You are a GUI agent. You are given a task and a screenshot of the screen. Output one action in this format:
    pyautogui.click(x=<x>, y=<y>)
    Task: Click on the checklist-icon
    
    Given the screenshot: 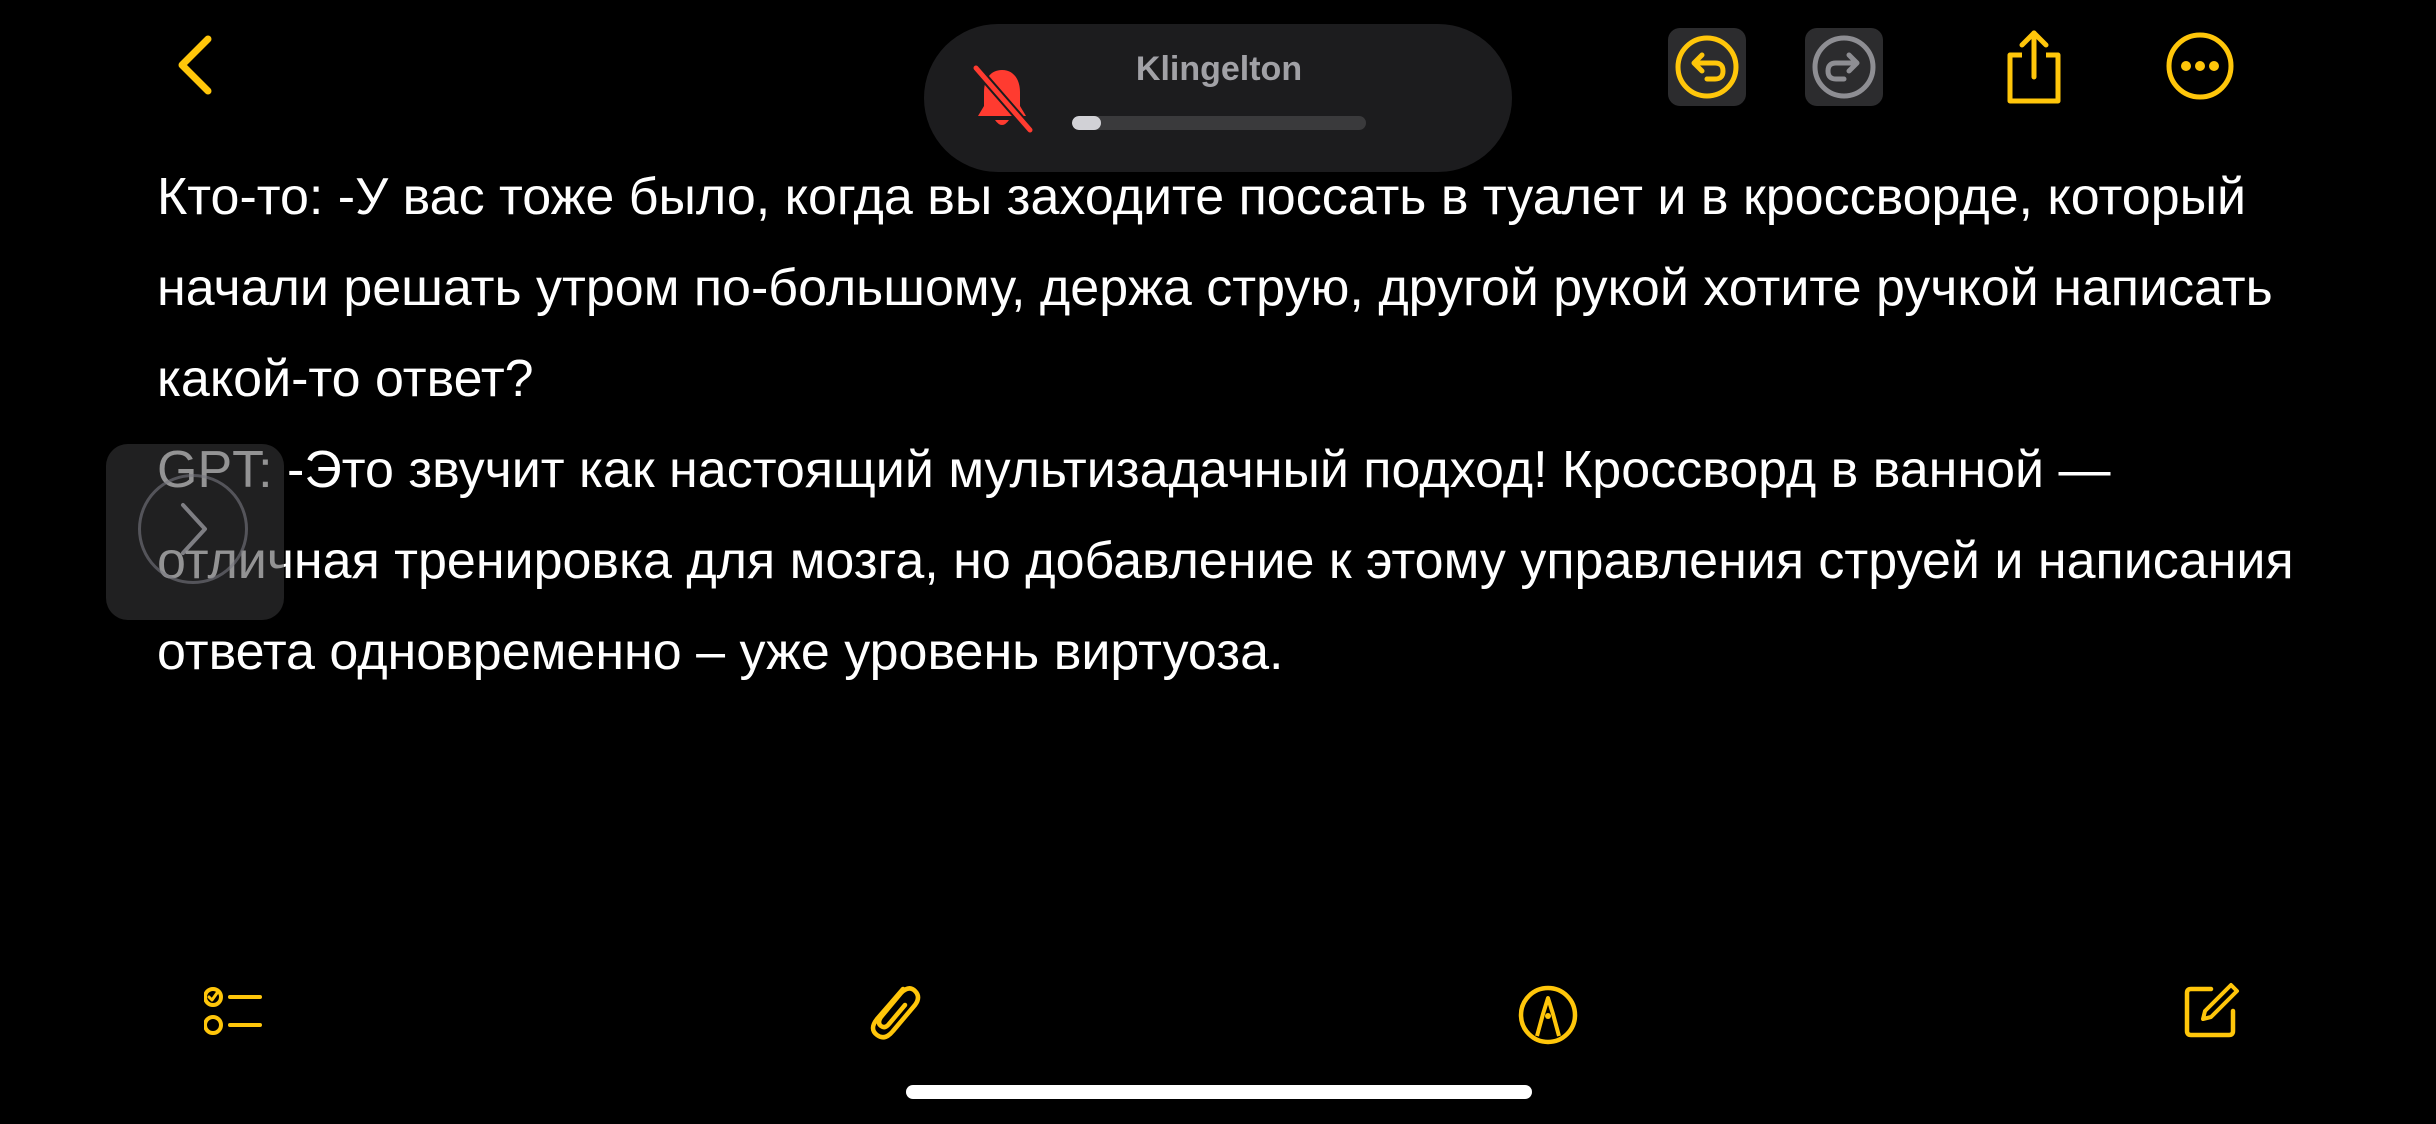 What is the action you would take?
    pyautogui.click(x=233, y=1011)
    